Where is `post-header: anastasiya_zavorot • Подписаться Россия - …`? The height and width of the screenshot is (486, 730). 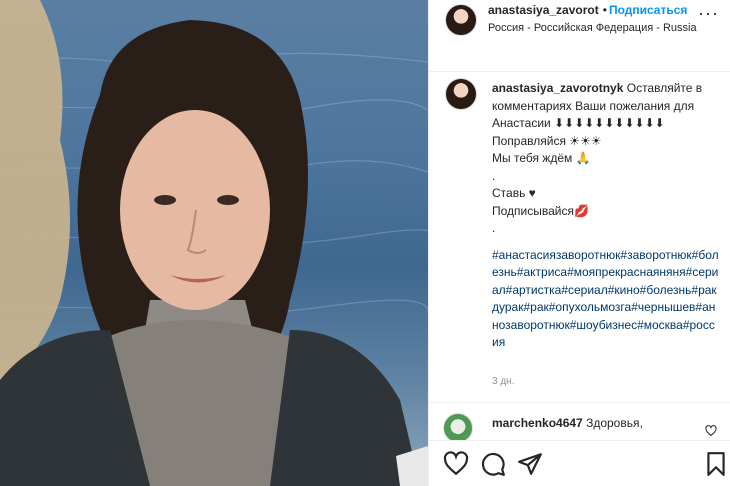 post-header: anastasiya_zavorot • Подписаться Россия - … is located at coordinates (579, 36).